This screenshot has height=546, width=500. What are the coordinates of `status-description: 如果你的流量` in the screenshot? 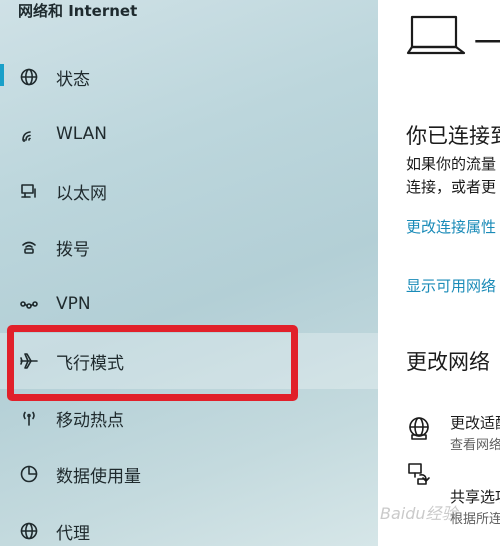 It's located at (451, 164).